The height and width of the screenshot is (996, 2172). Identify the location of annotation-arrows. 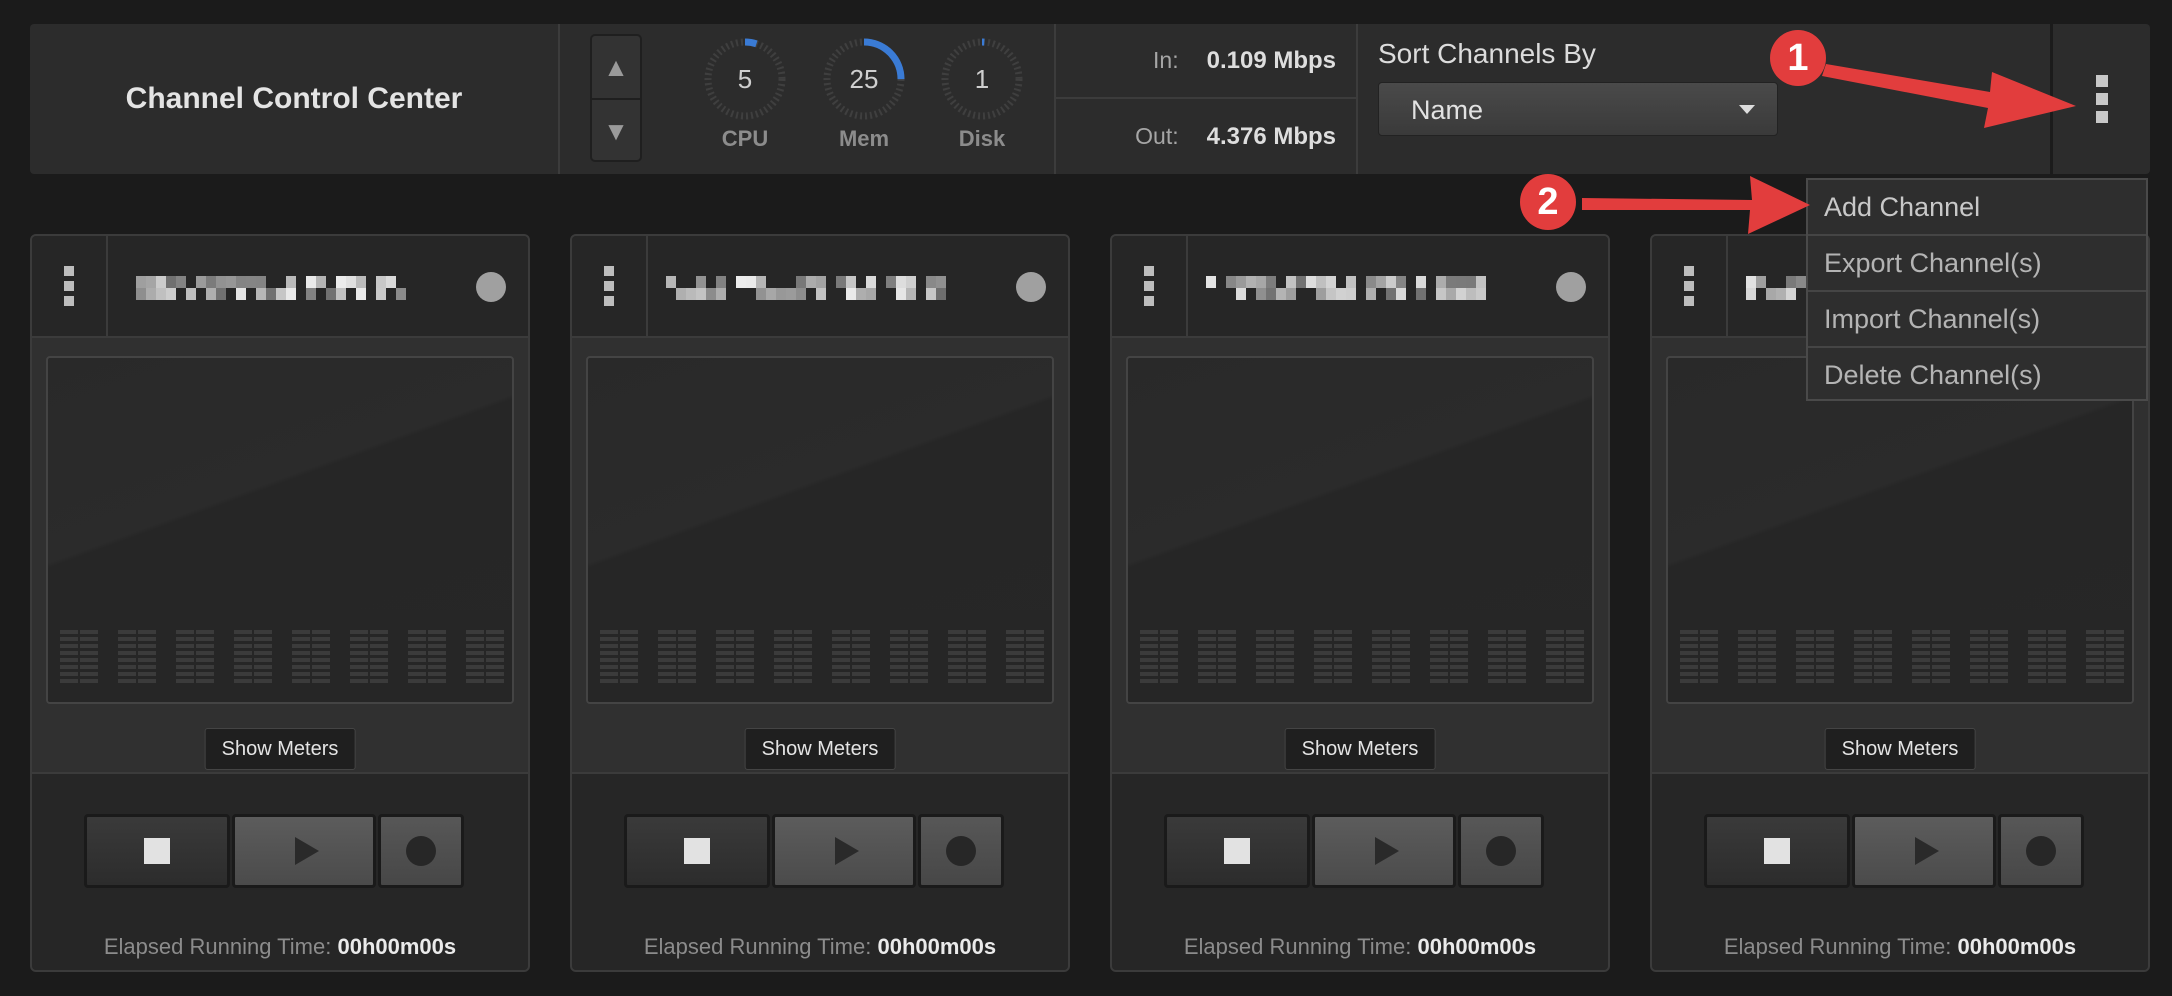
(1829, 149).